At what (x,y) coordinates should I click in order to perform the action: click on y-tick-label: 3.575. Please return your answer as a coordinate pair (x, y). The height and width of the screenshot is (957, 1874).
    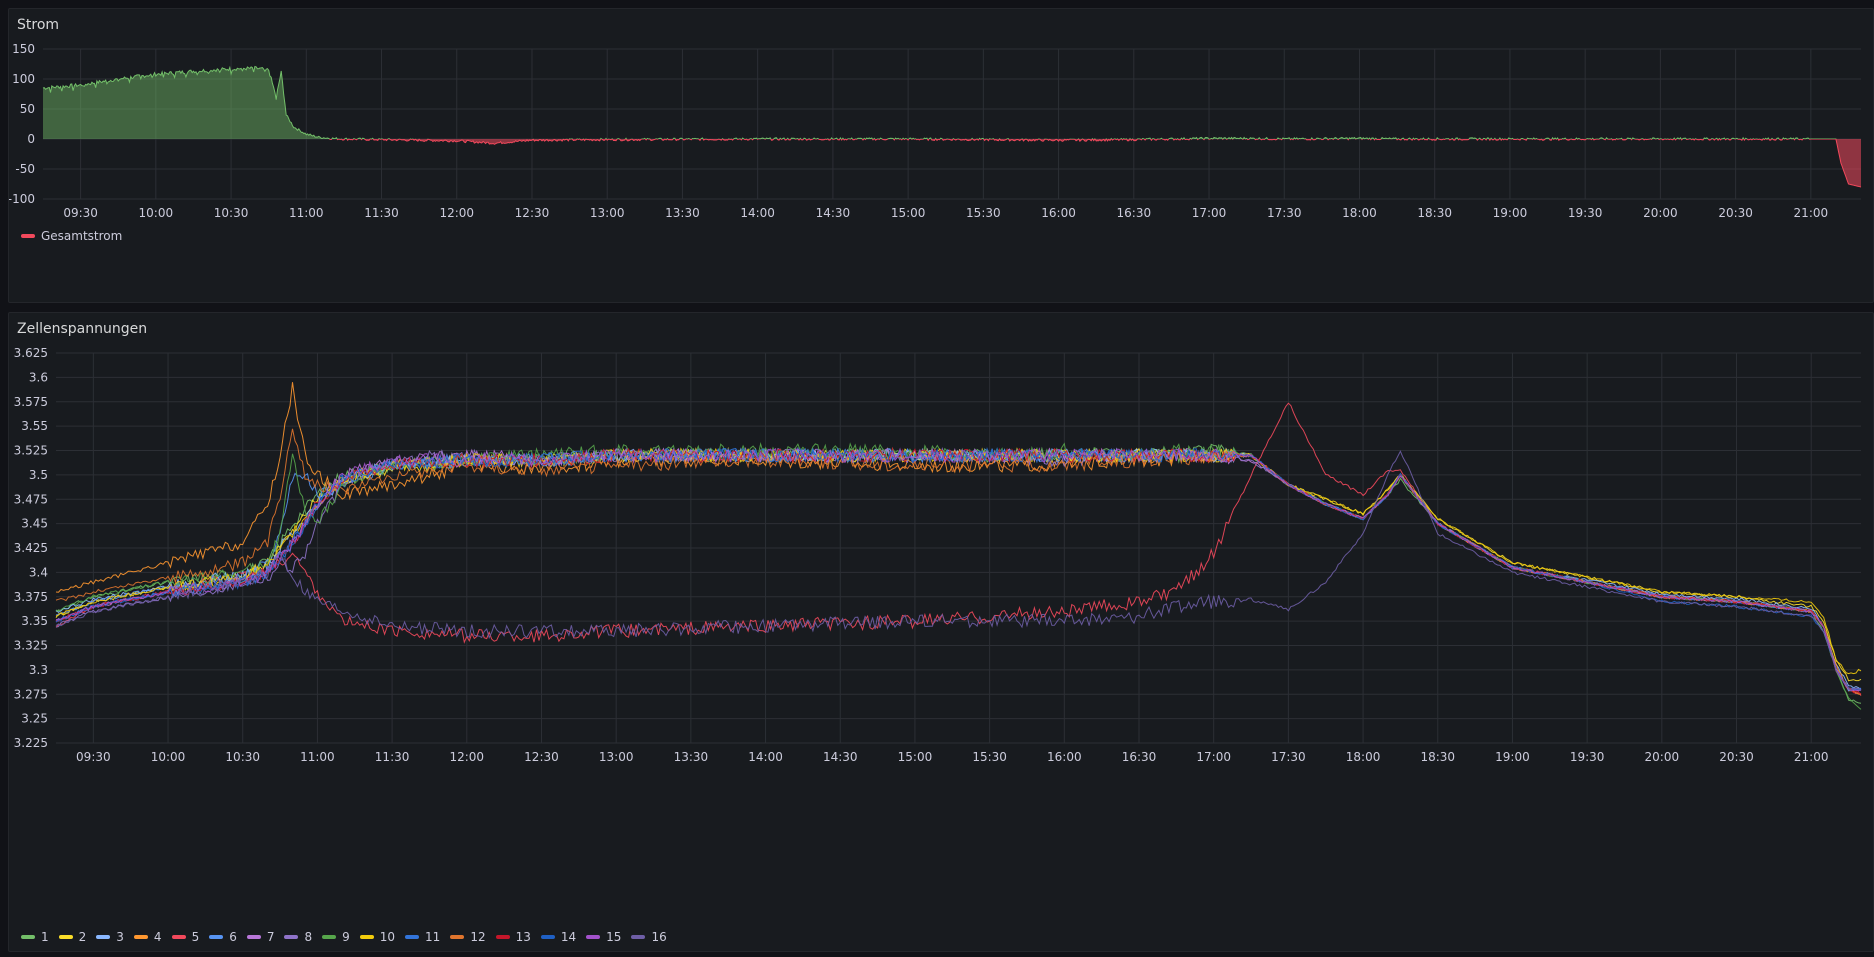
    Looking at the image, I should click on (31, 402).